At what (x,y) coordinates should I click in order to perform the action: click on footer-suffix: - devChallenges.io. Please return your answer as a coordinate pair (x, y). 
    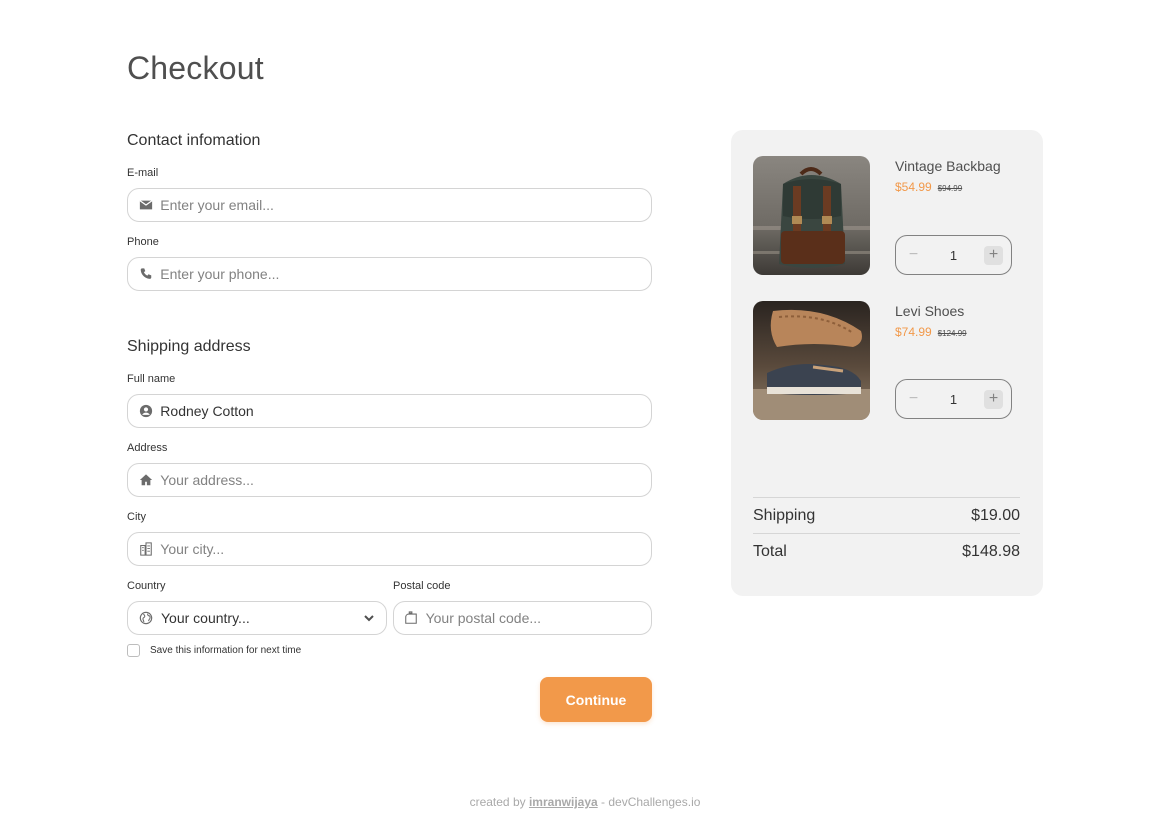
    Looking at the image, I should click on (651, 802).